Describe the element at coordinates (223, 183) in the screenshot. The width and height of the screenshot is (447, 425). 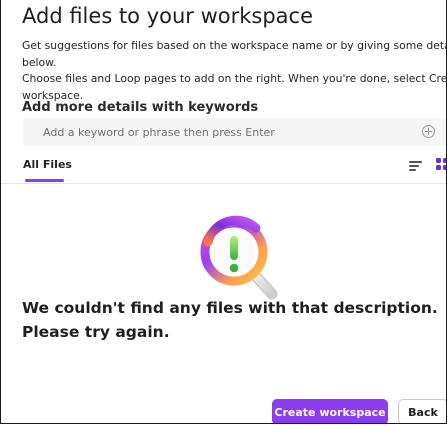
I see `tab-divider` at that location.